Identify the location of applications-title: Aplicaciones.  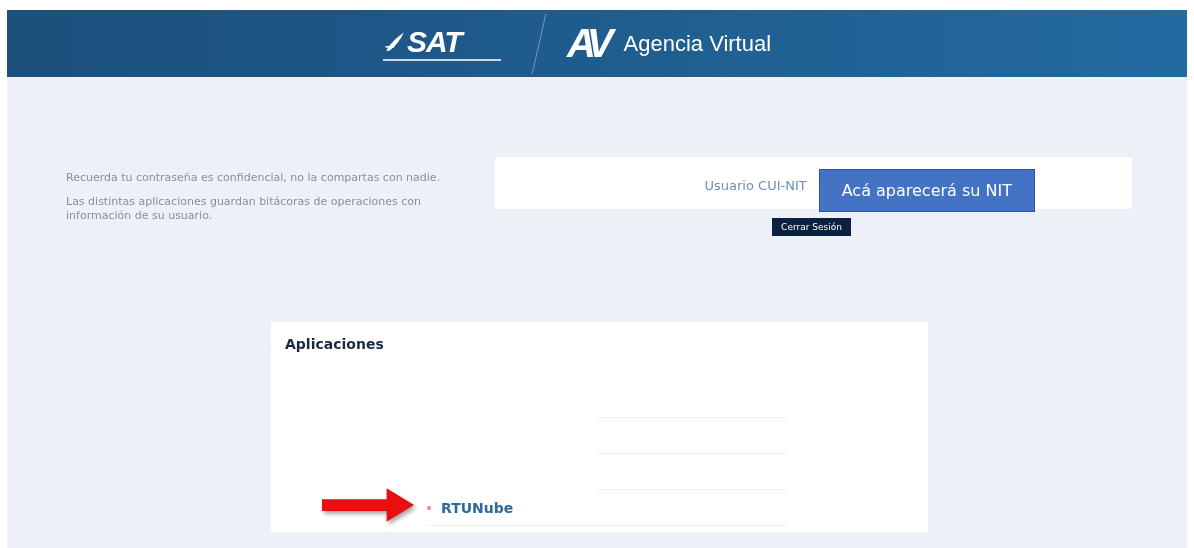
(335, 344).